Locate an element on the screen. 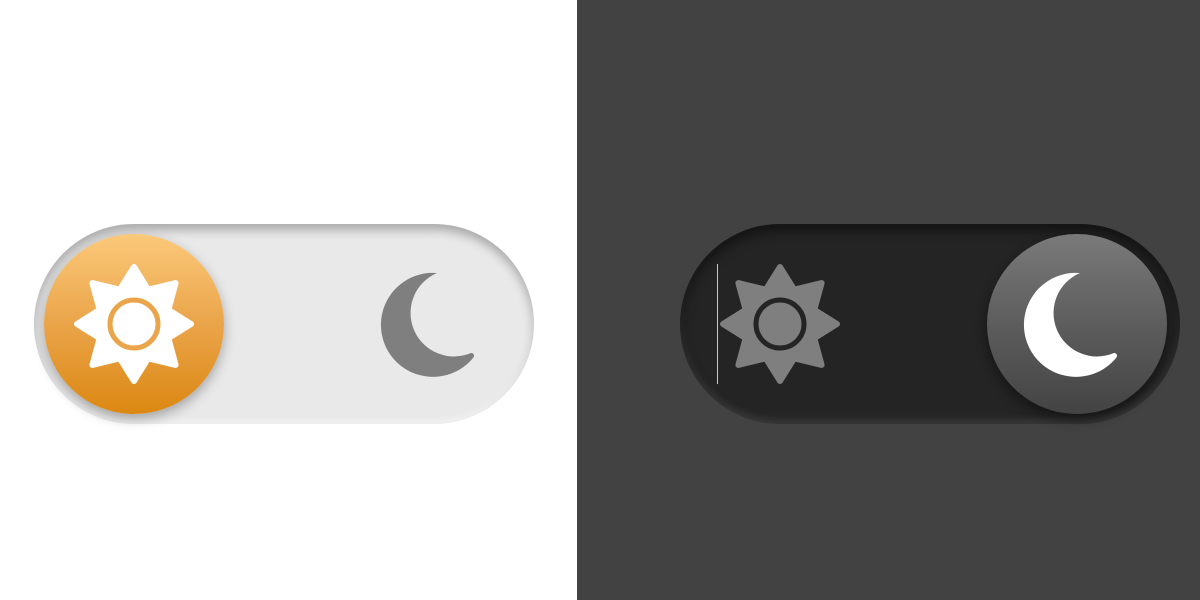 The width and height of the screenshot is (1200, 600). light-mode-toggle is located at coordinates (284, 324).